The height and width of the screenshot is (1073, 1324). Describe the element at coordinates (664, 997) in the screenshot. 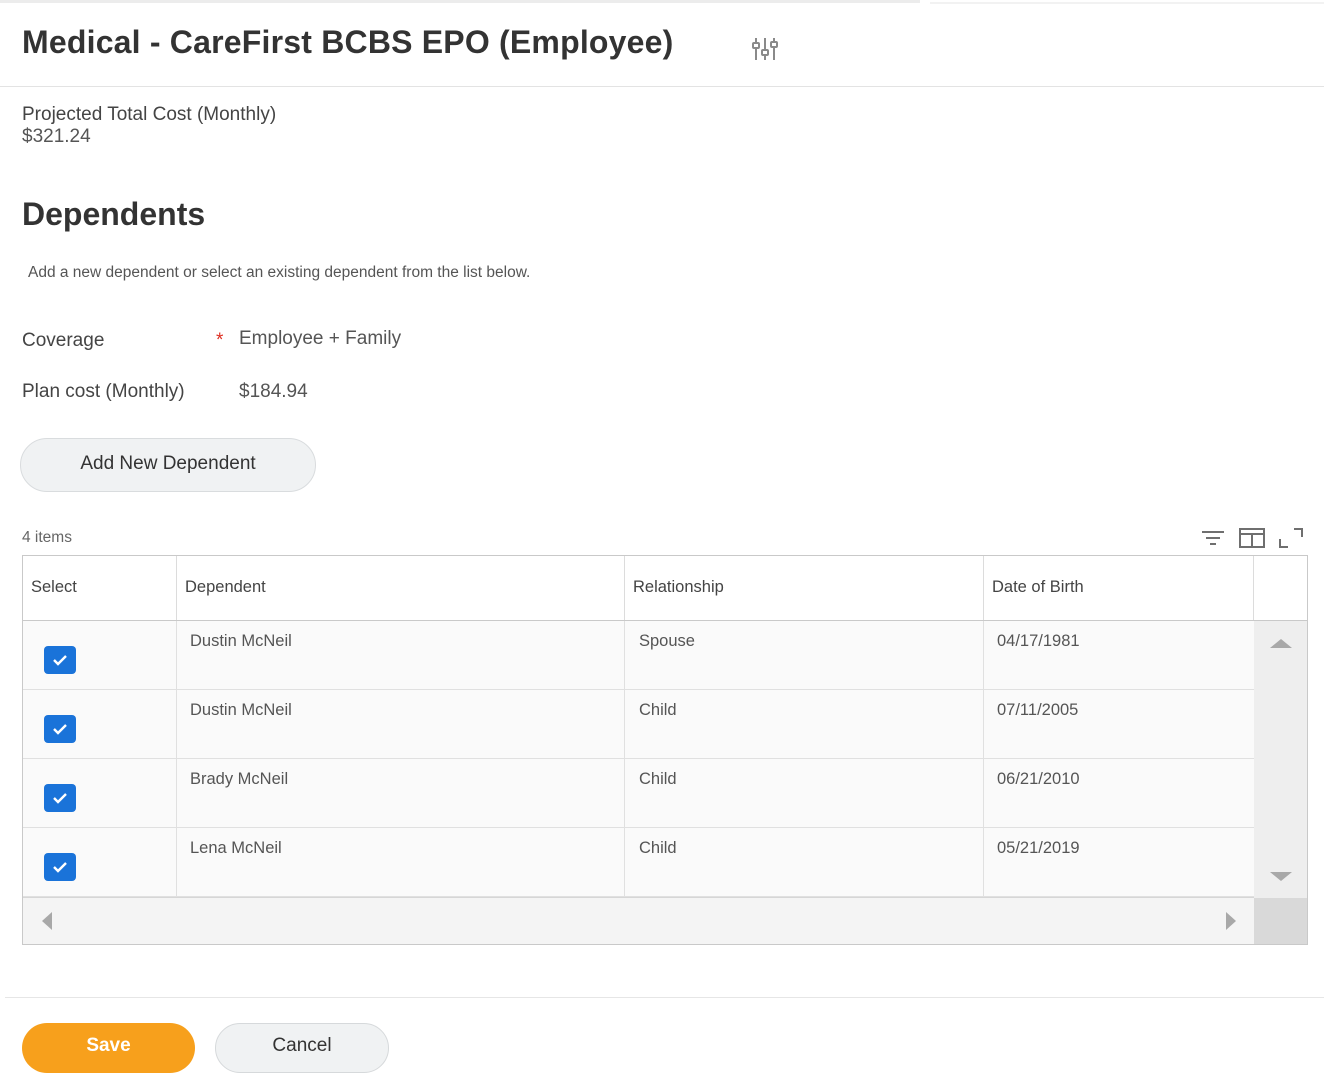

I see `footer-divider` at that location.